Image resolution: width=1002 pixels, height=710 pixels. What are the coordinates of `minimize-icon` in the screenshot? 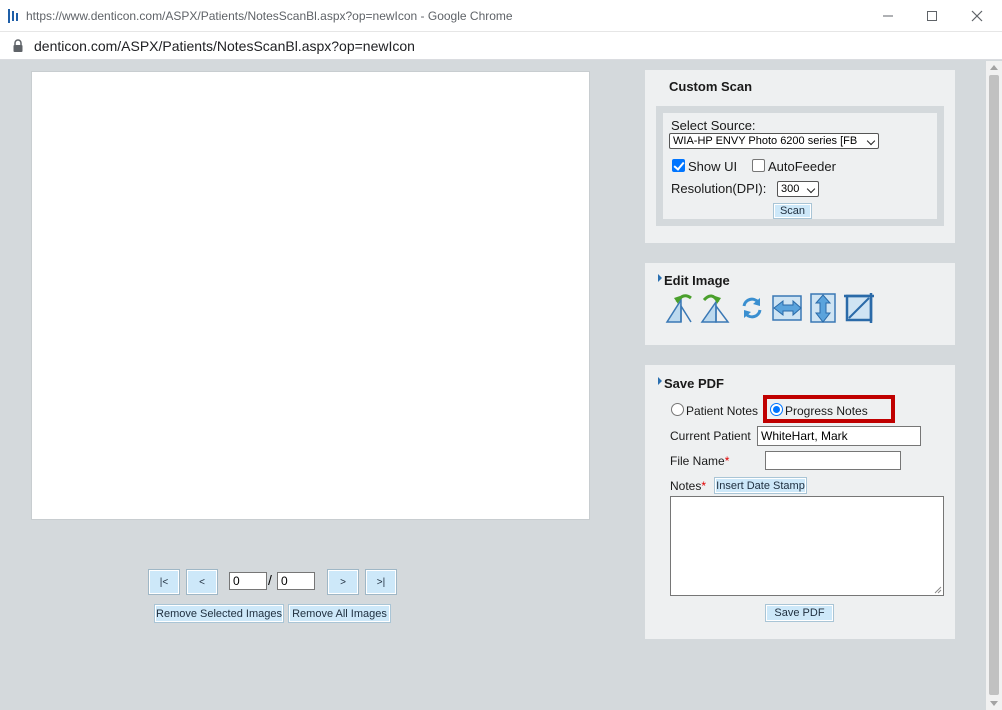 It's located at (888, 16).